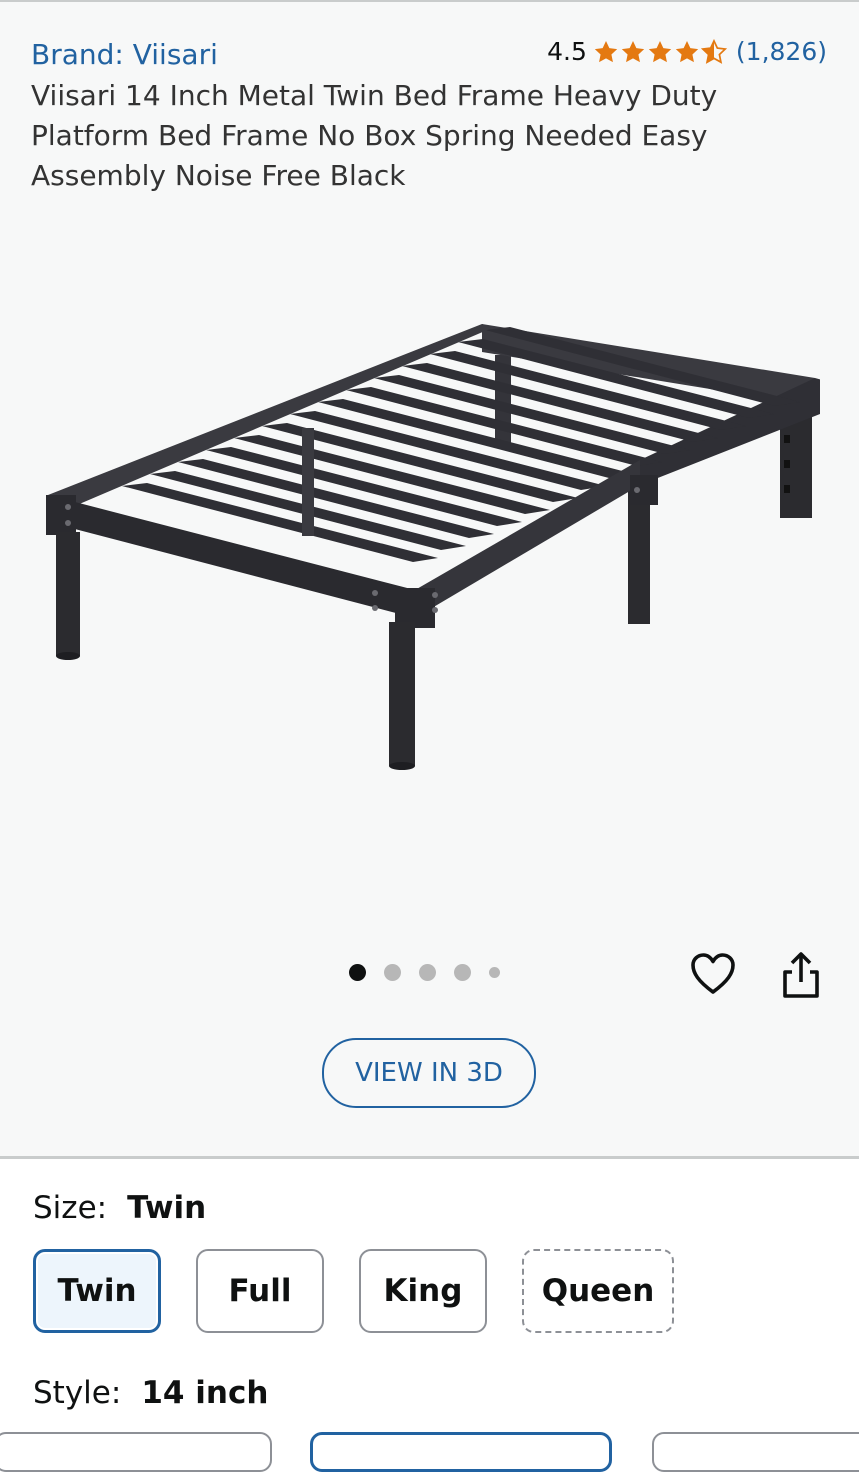 This screenshot has height=1472, width=859. I want to click on size-label: Size:, so click(70, 1208).